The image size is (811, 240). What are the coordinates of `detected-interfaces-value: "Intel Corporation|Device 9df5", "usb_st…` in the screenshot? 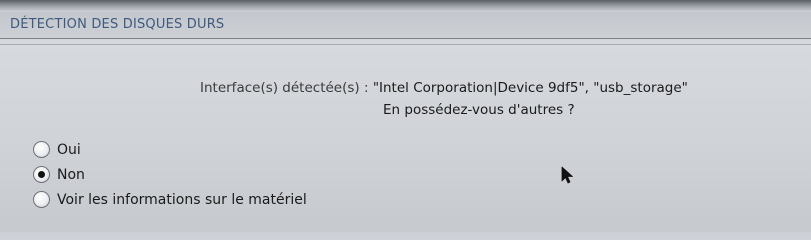 It's located at (530, 88).